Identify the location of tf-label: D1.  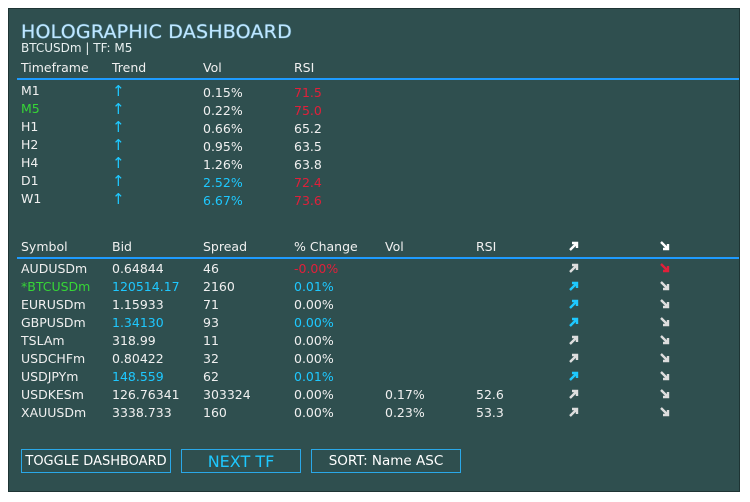
(30, 180).